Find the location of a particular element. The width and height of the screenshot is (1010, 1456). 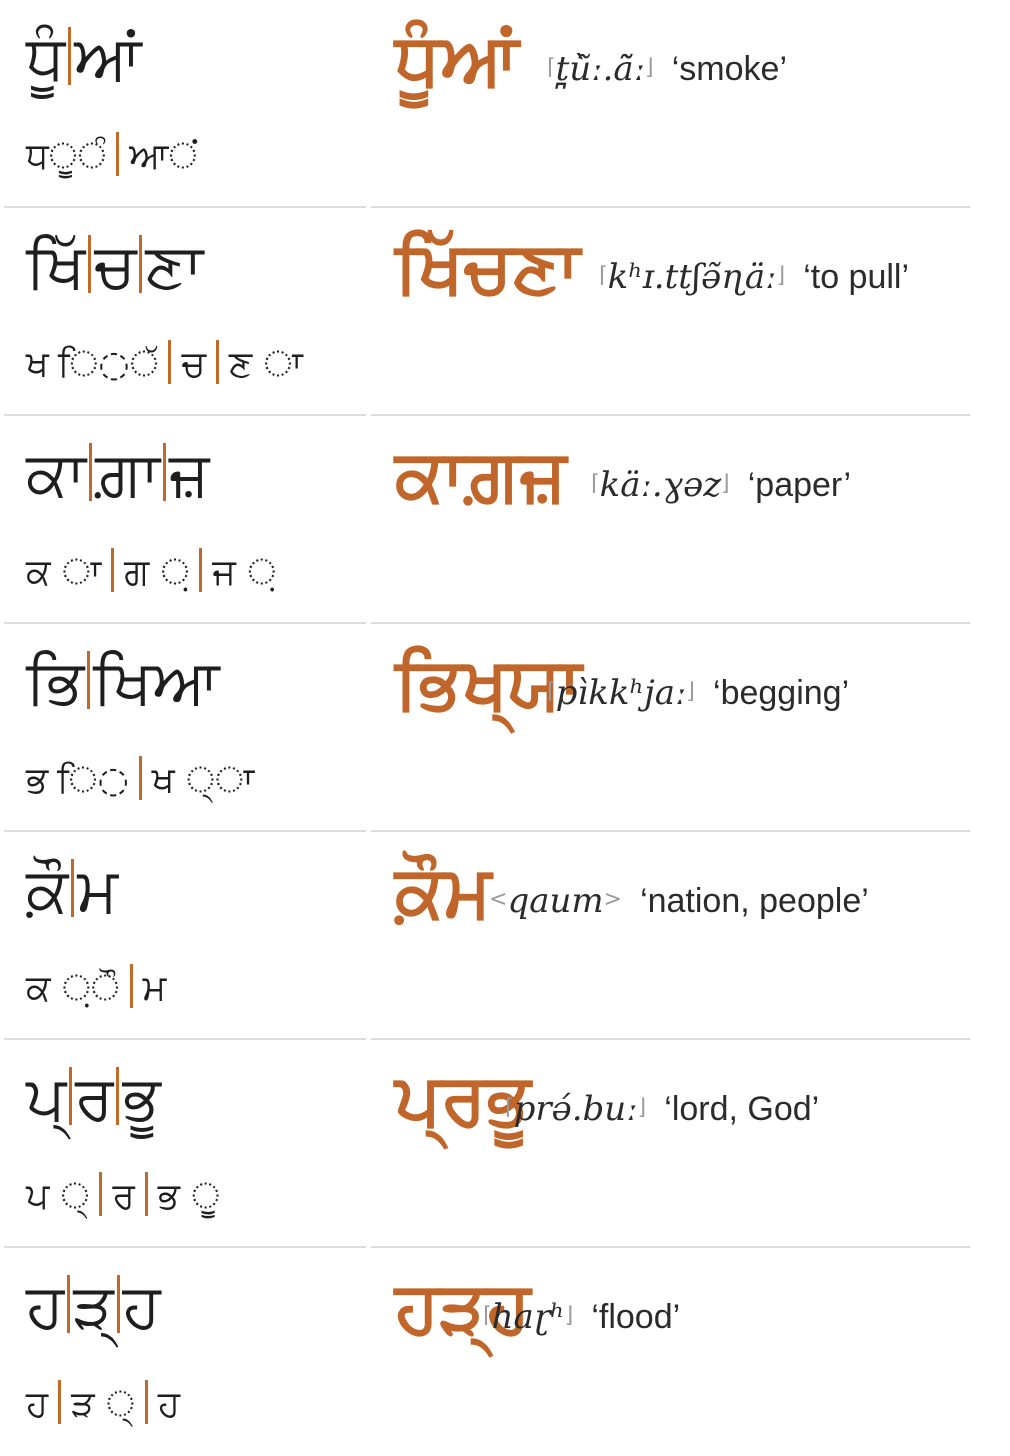

syllable-segment: ਣਾ is located at coordinates (174, 265).